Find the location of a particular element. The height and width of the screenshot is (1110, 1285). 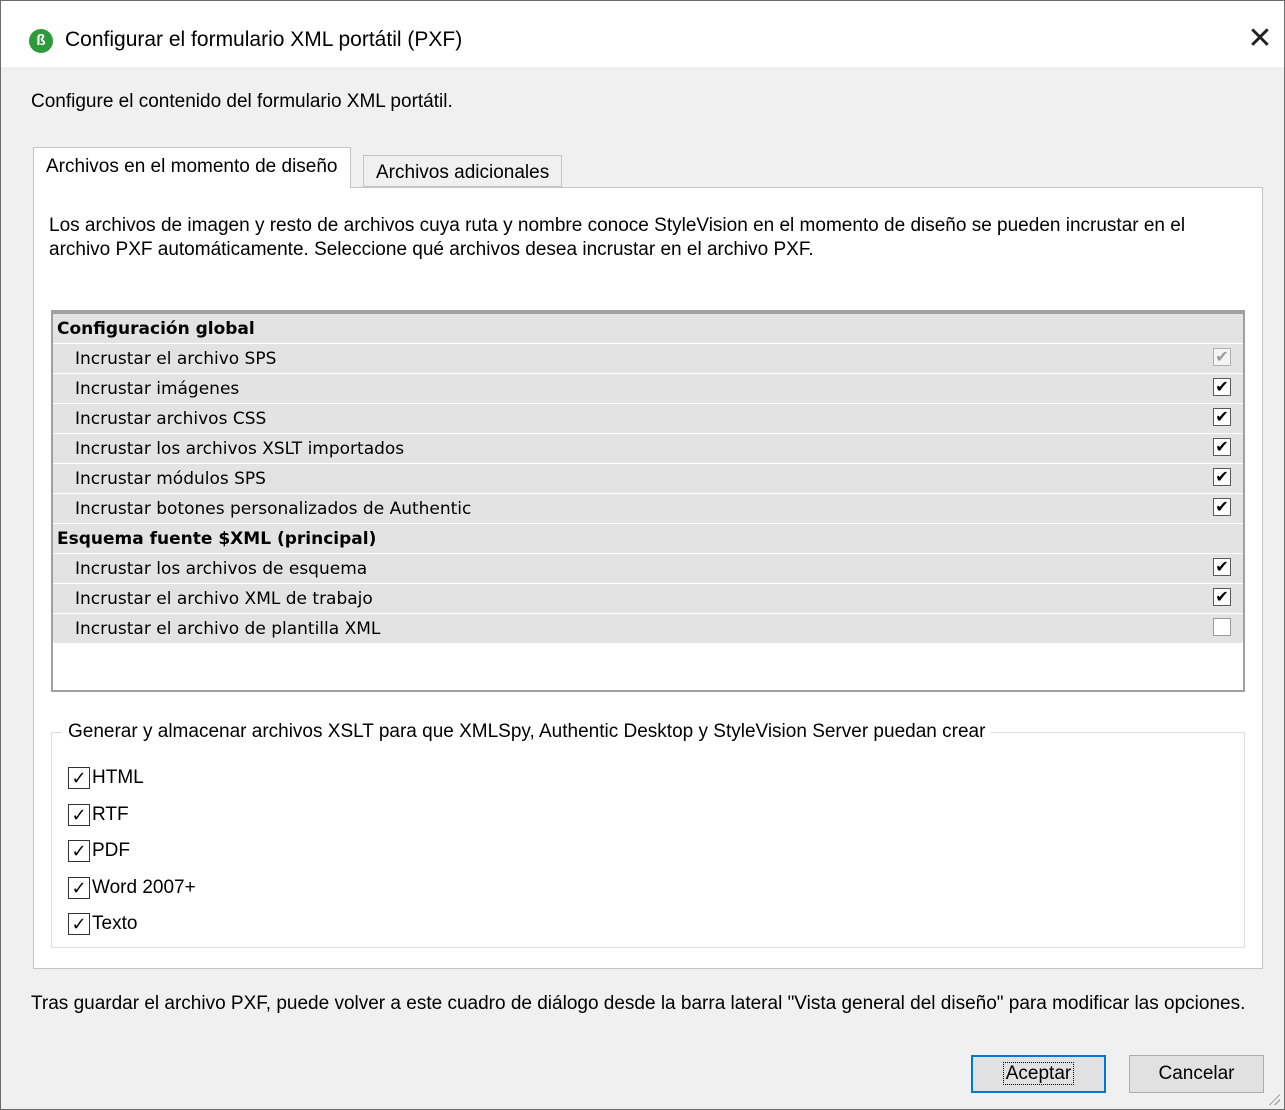

grid-row: Incrustar el archivo SPS ✔ is located at coordinates (648, 359).